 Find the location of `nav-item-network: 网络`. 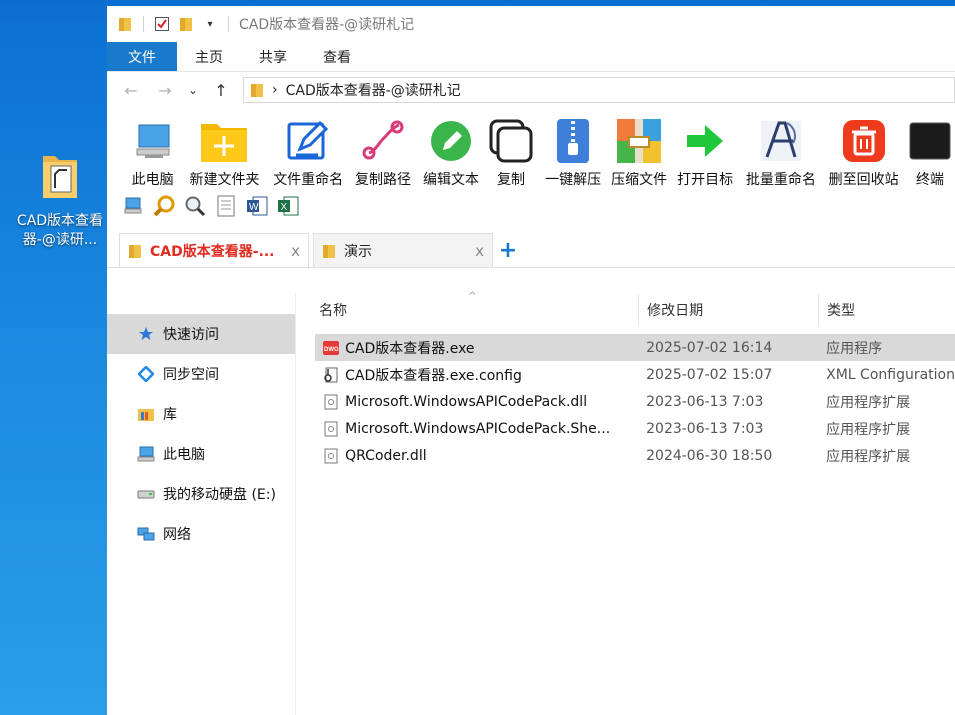

nav-item-network: 网络 is located at coordinates (201, 534).